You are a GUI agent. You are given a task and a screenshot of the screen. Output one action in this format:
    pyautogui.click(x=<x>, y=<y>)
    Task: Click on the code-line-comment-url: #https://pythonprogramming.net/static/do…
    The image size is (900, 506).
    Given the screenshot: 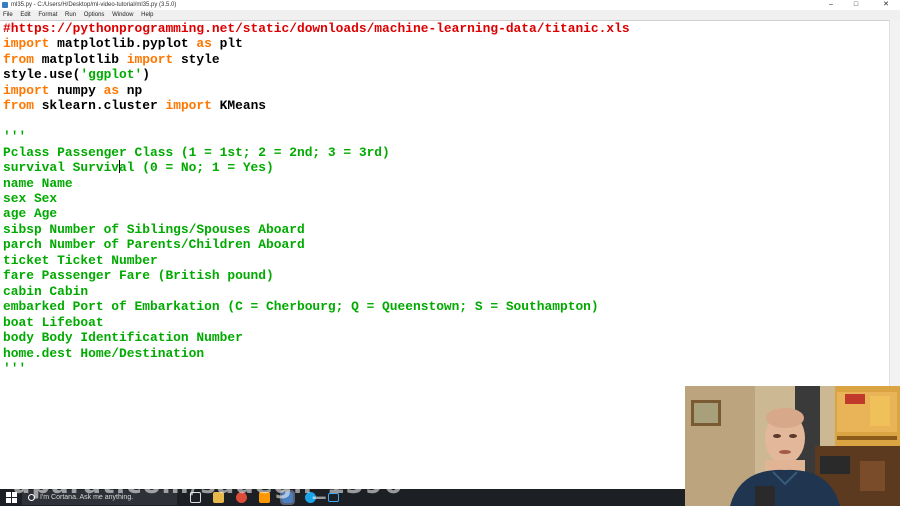 What is the action you would take?
    pyautogui.click(x=316, y=28)
    